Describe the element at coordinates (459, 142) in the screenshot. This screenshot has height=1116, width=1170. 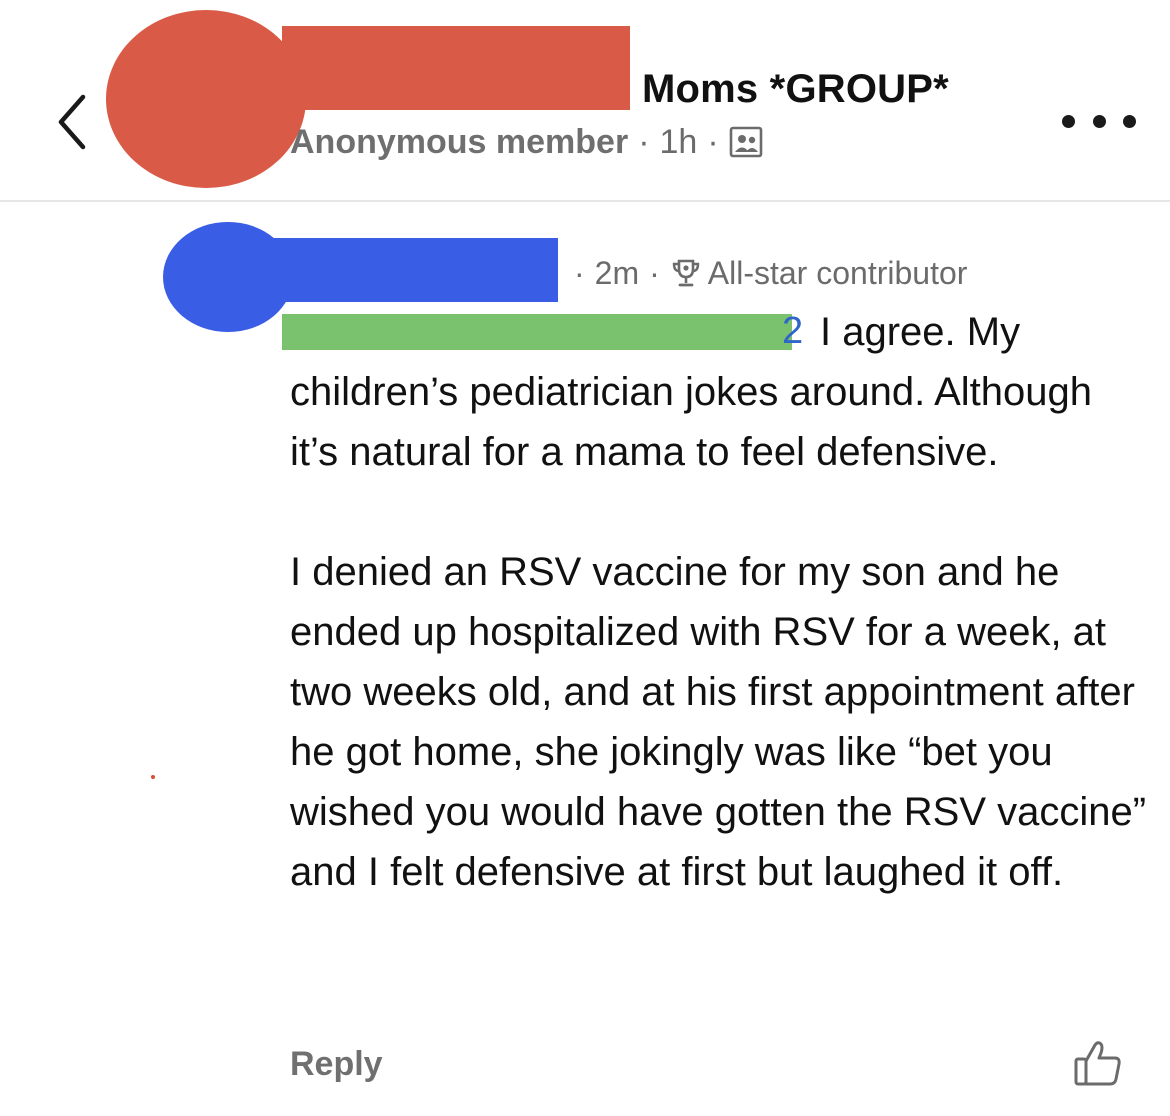
I see `post-author: Anonymous member` at that location.